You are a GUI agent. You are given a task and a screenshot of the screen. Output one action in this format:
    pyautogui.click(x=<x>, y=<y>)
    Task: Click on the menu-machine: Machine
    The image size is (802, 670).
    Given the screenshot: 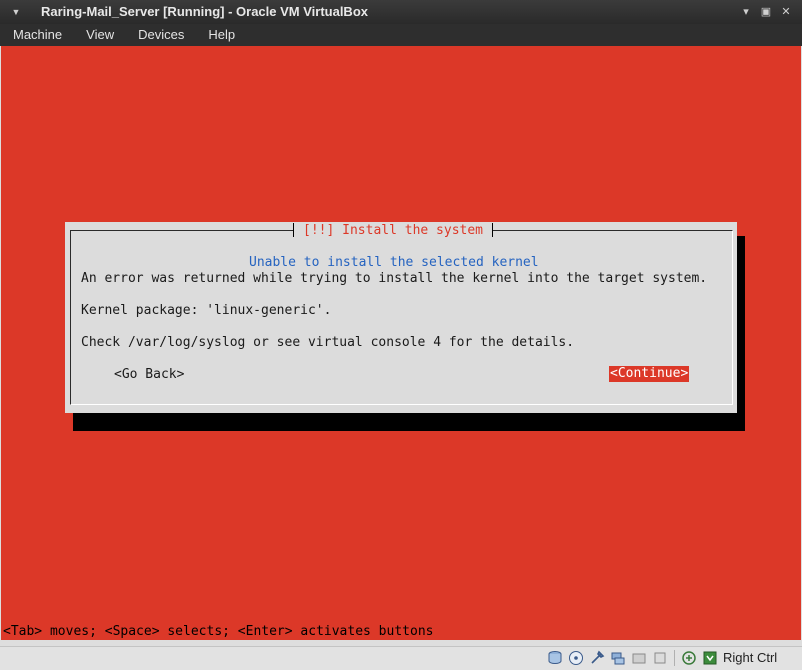 What is the action you would take?
    pyautogui.click(x=36, y=35)
    